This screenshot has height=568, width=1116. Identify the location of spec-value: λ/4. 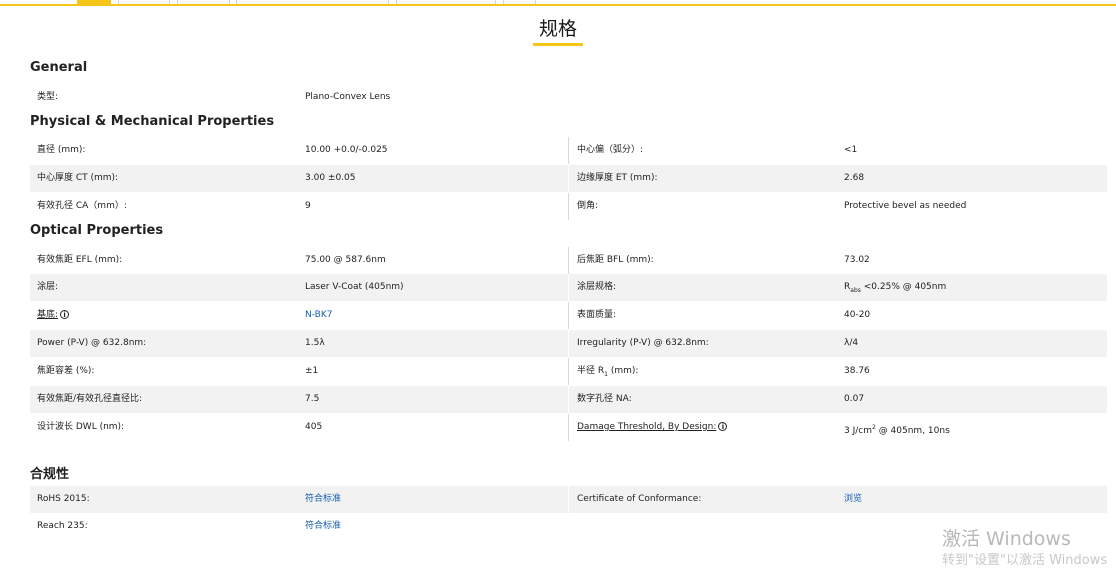
(851, 343).